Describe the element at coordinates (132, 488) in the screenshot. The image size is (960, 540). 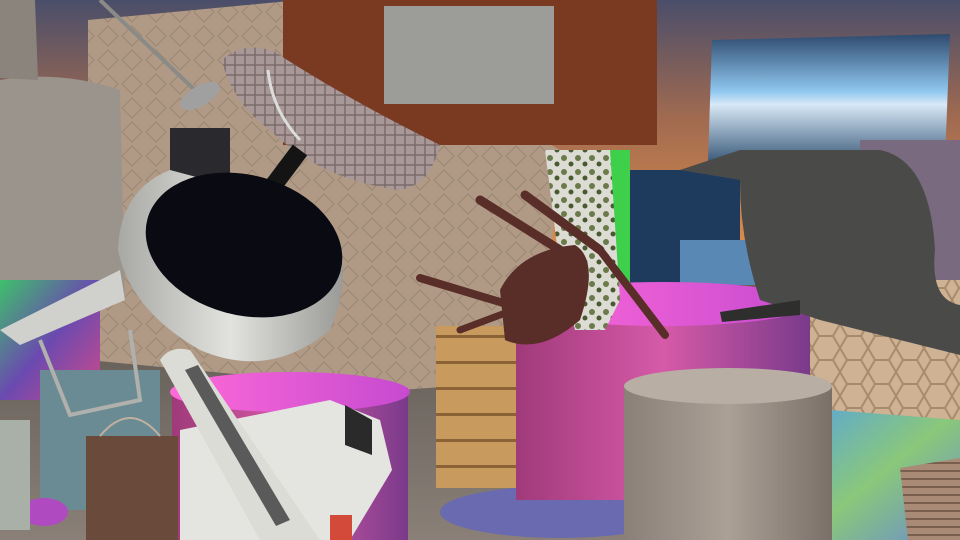
I see `paper-shopping-bag` at that location.